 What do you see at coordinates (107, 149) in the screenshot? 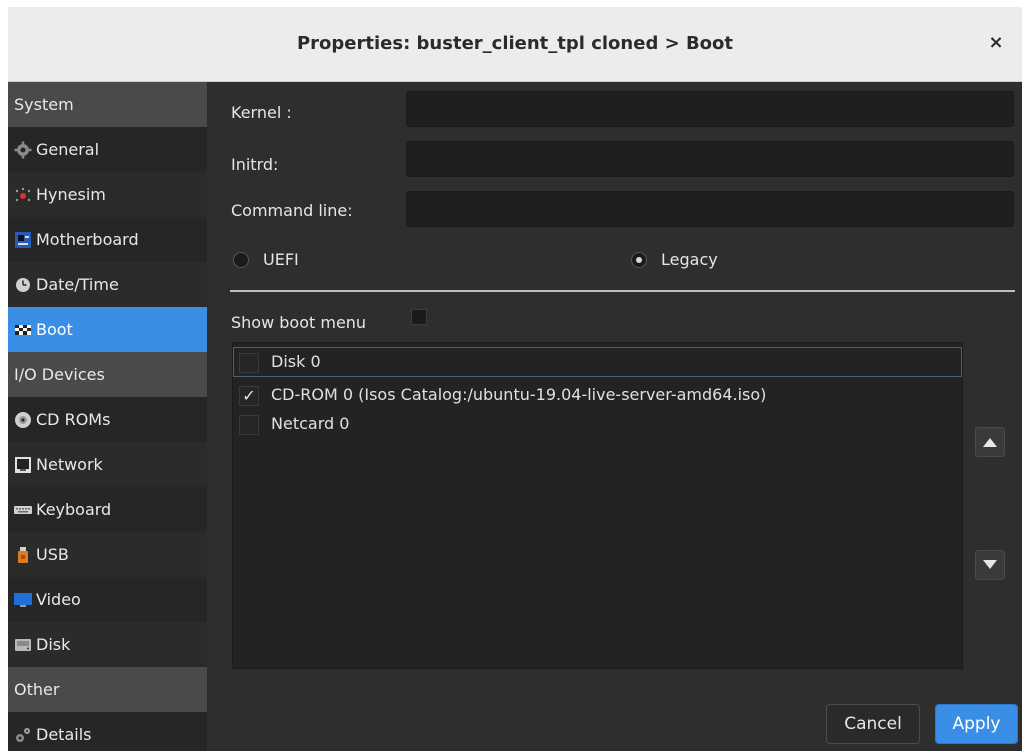
I see `sidebar-item-general: General` at bounding box center [107, 149].